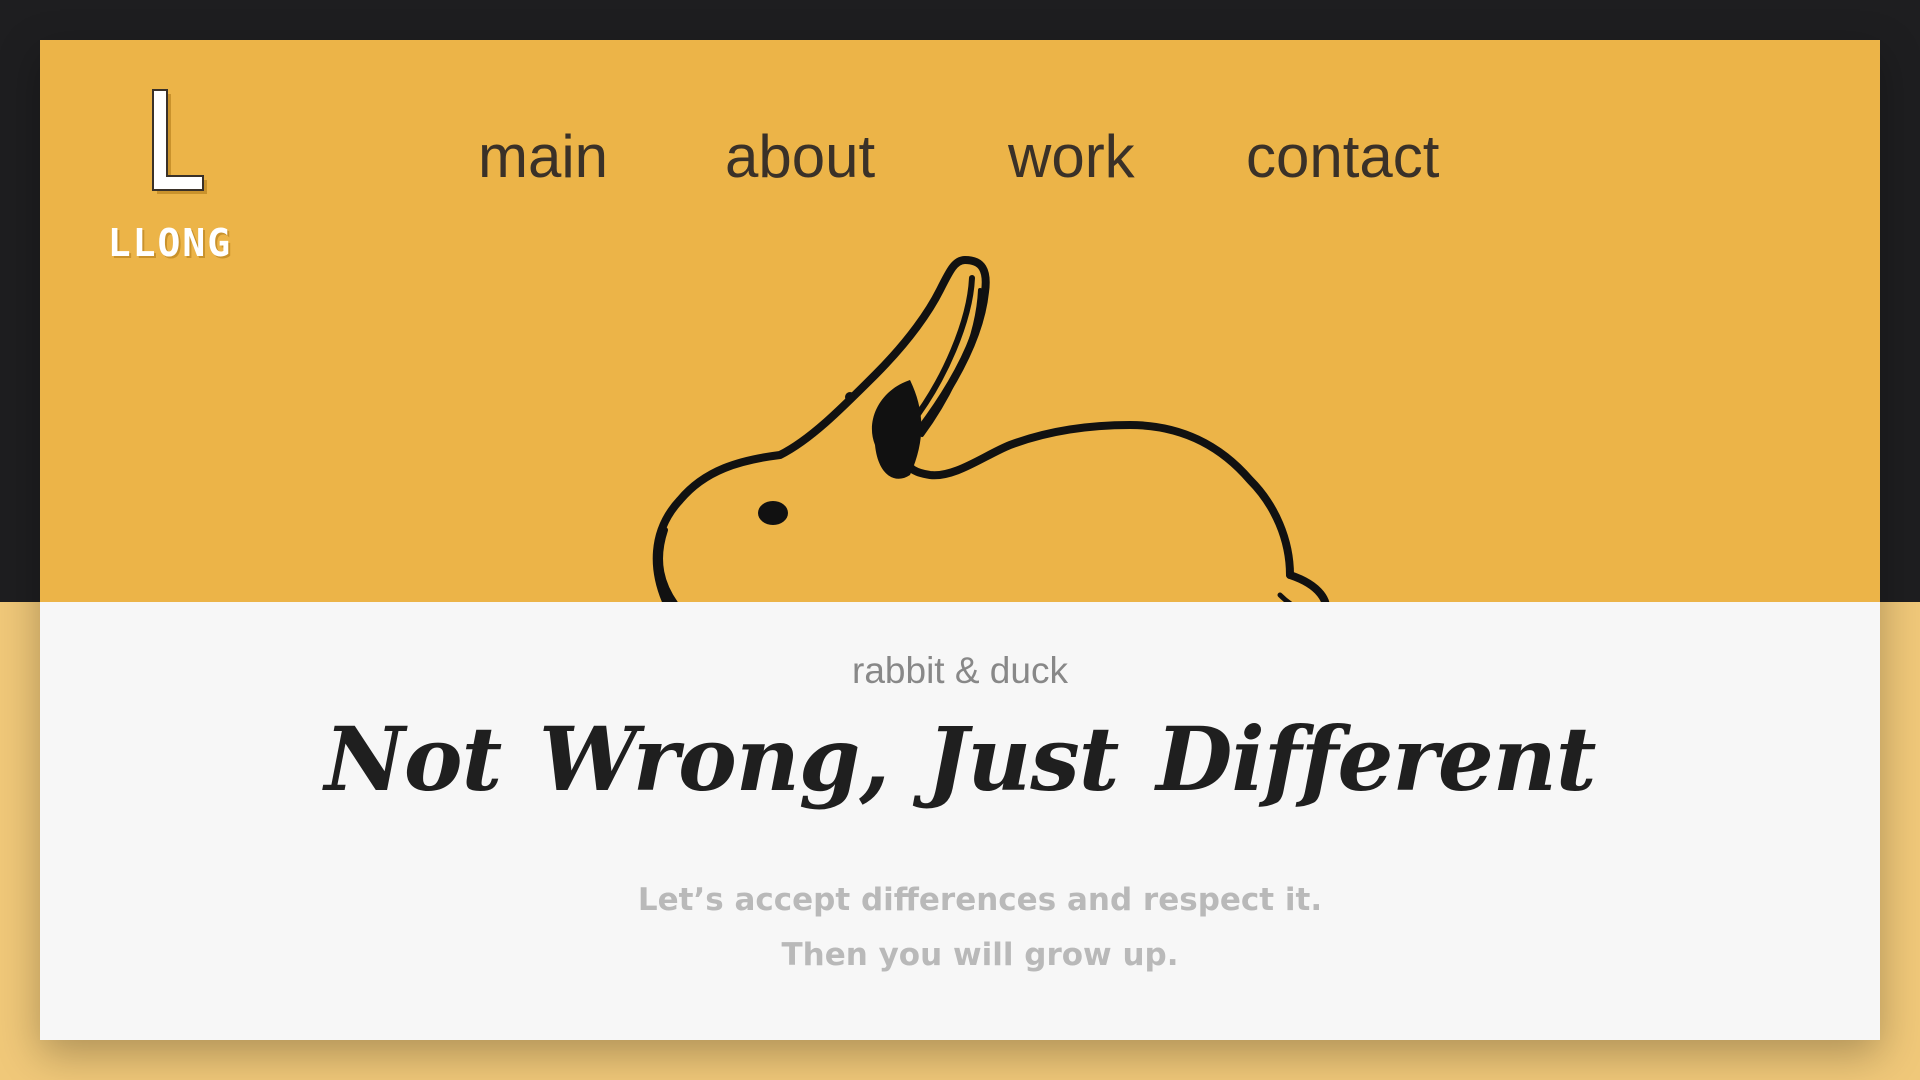  What do you see at coordinates (980, 955) in the screenshot?
I see `subtext-line-2: Then you will grow up.` at bounding box center [980, 955].